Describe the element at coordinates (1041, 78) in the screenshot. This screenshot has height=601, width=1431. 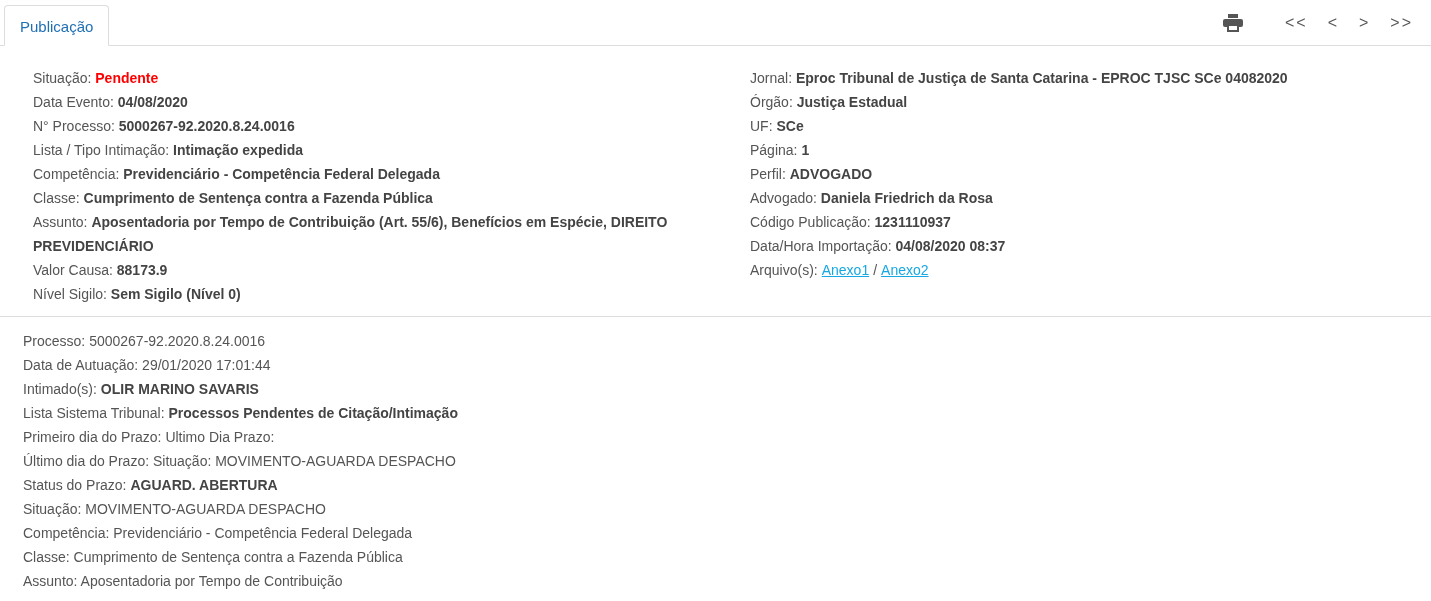
I see `field-value: Eproc Tribunal de Justiça de Santa Catarina - EPROC TJSC SCe 04082020` at that location.